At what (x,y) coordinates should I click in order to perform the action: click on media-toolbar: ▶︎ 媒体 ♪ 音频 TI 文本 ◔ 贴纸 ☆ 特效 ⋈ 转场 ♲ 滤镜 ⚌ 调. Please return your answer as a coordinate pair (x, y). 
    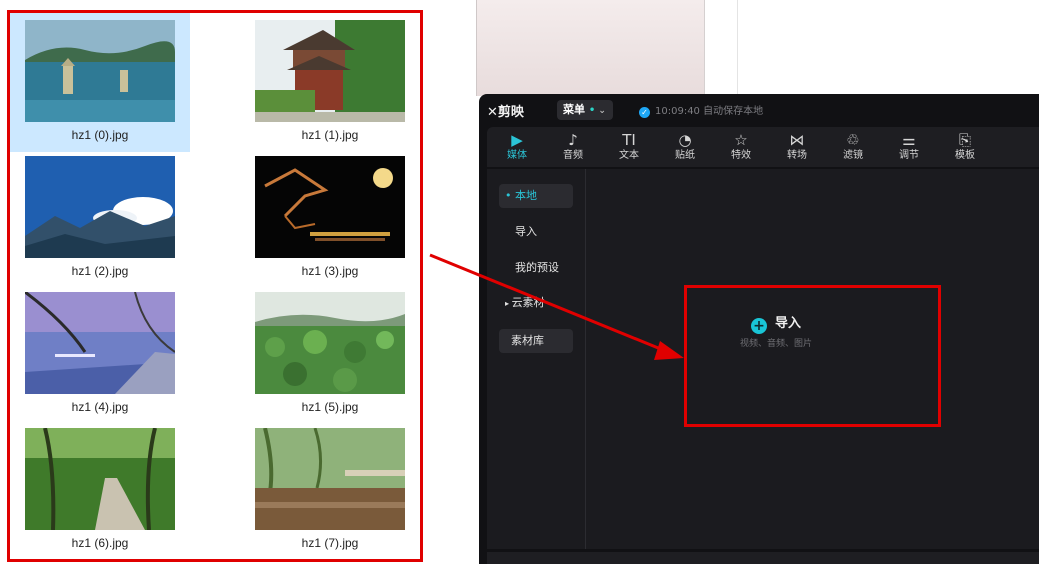
    Looking at the image, I should click on (763, 147).